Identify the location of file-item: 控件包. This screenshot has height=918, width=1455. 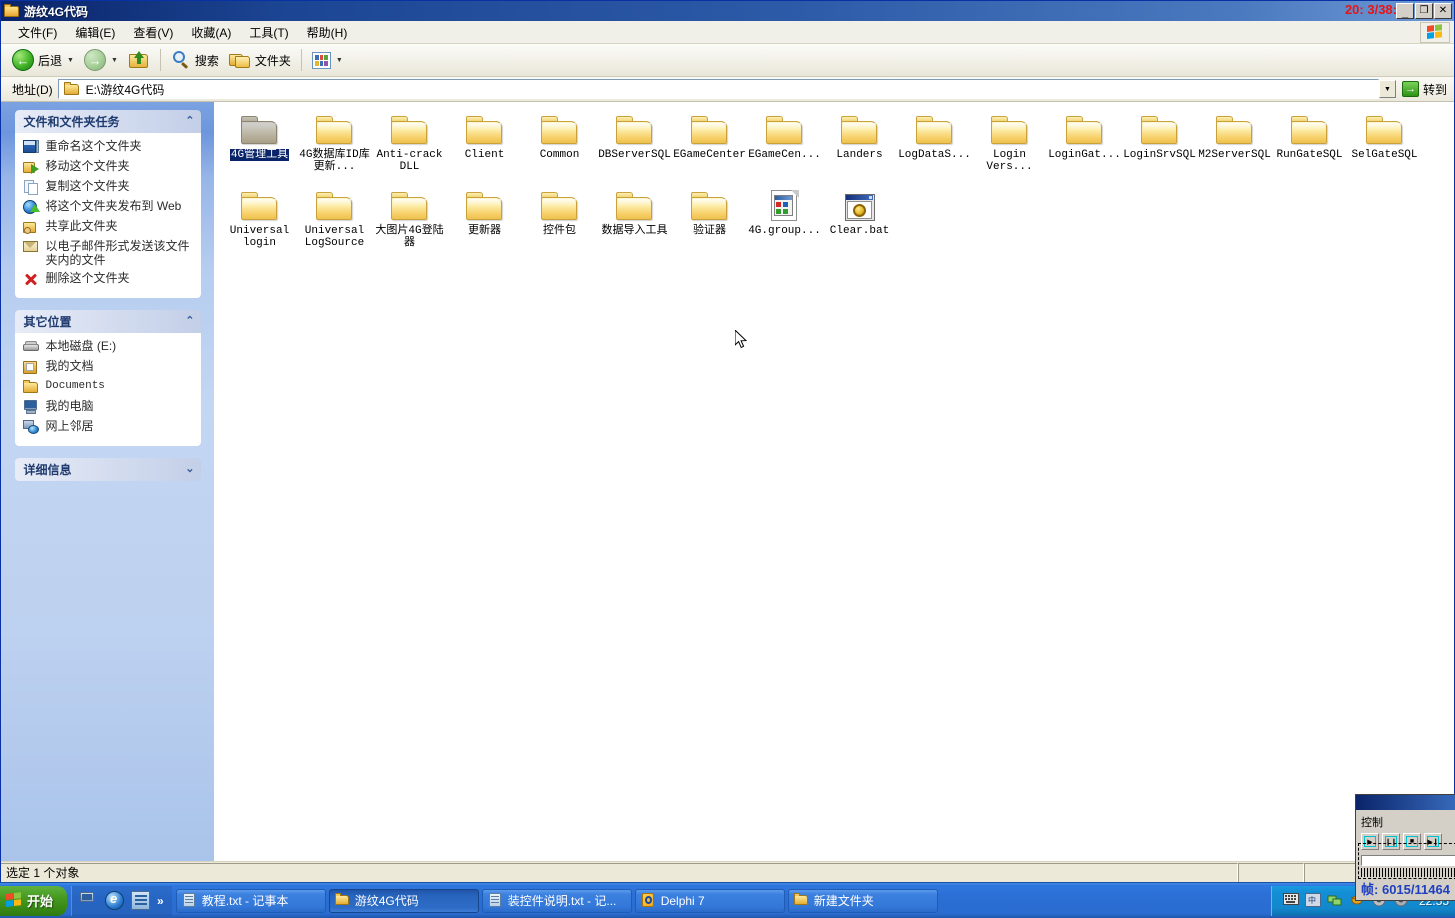
(559, 220).